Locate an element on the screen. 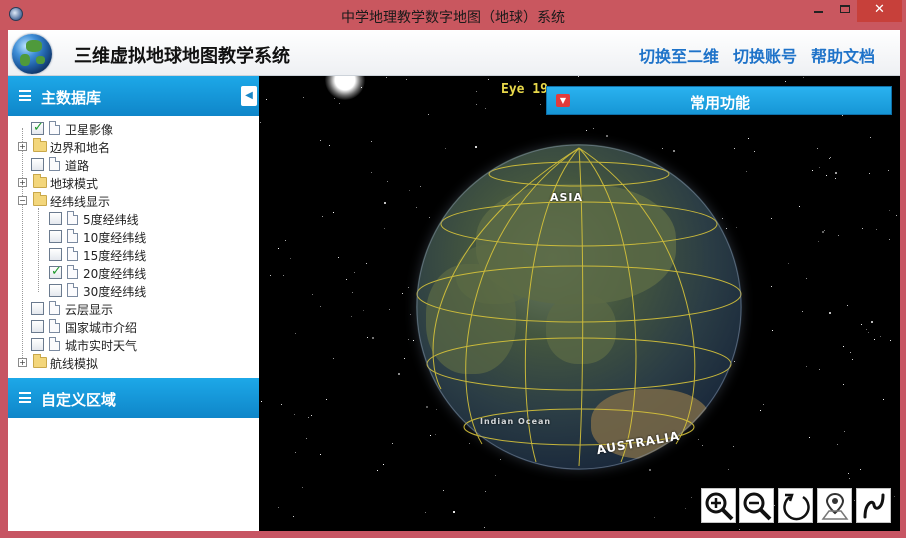 This screenshot has width=906, height=538. collapse-sidebar-button: ◀ is located at coordinates (249, 96).